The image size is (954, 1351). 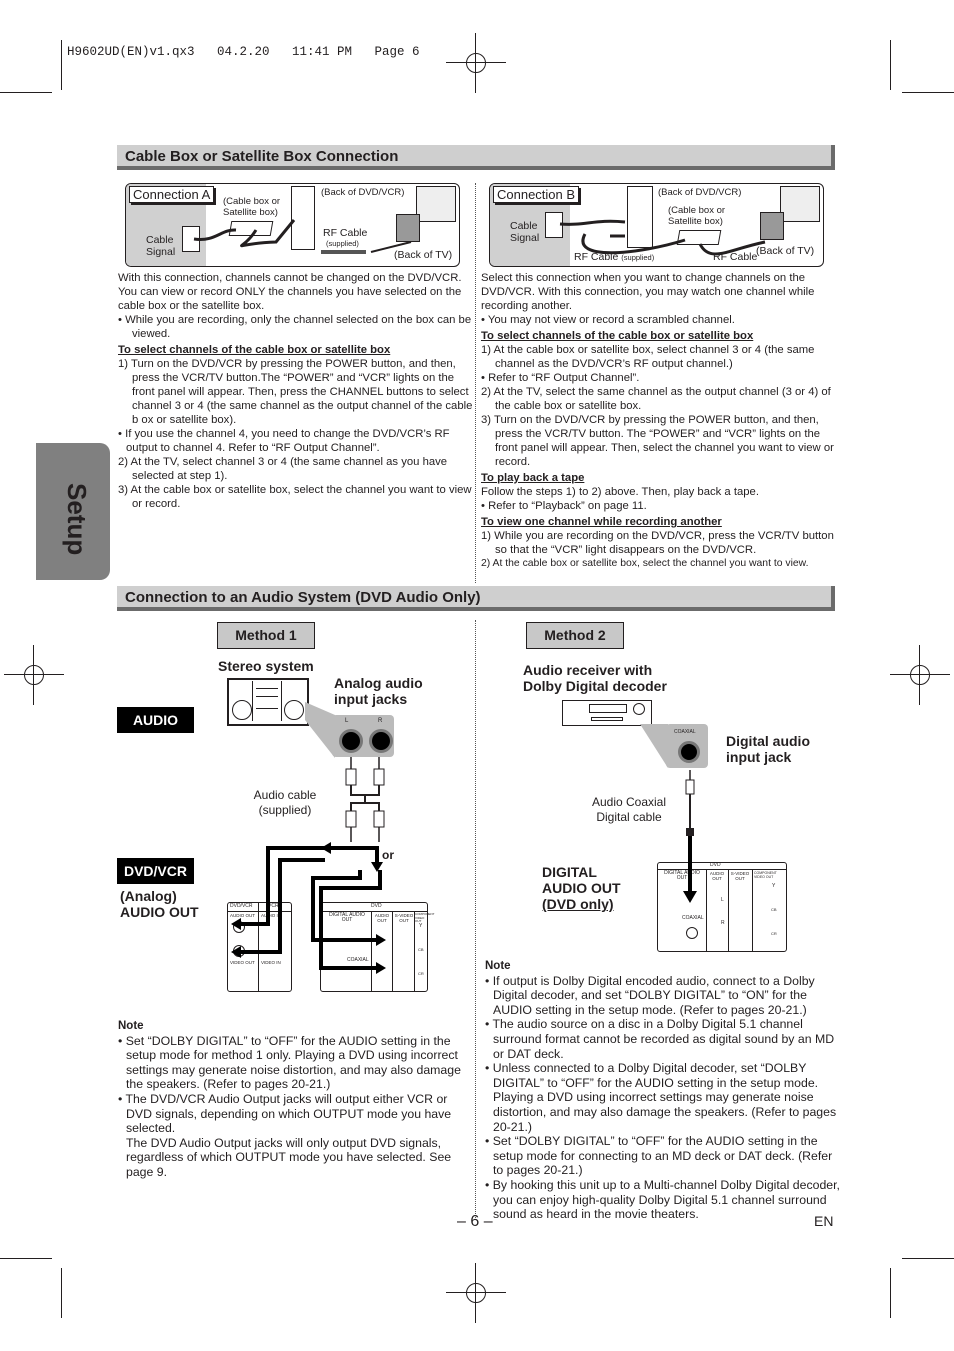 What do you see at coordinates (774, 933) in the screenshot?
I see `cr-label: CR` at bounding box center [774, 933].